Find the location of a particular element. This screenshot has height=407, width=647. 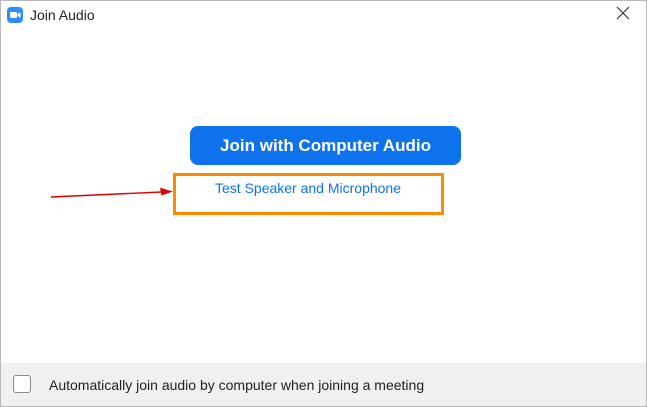

video-camera-icon is located at coordinates (15, 15).